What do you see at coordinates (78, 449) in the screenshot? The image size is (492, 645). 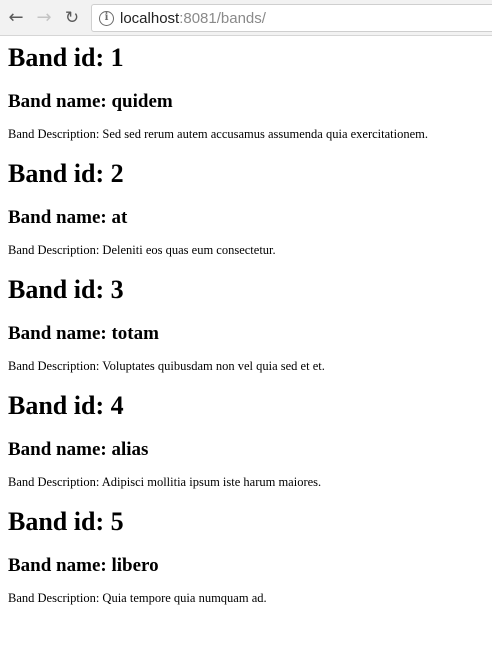 I see `band-name-heading: Band name: alias` at bounding box center [78, 449].